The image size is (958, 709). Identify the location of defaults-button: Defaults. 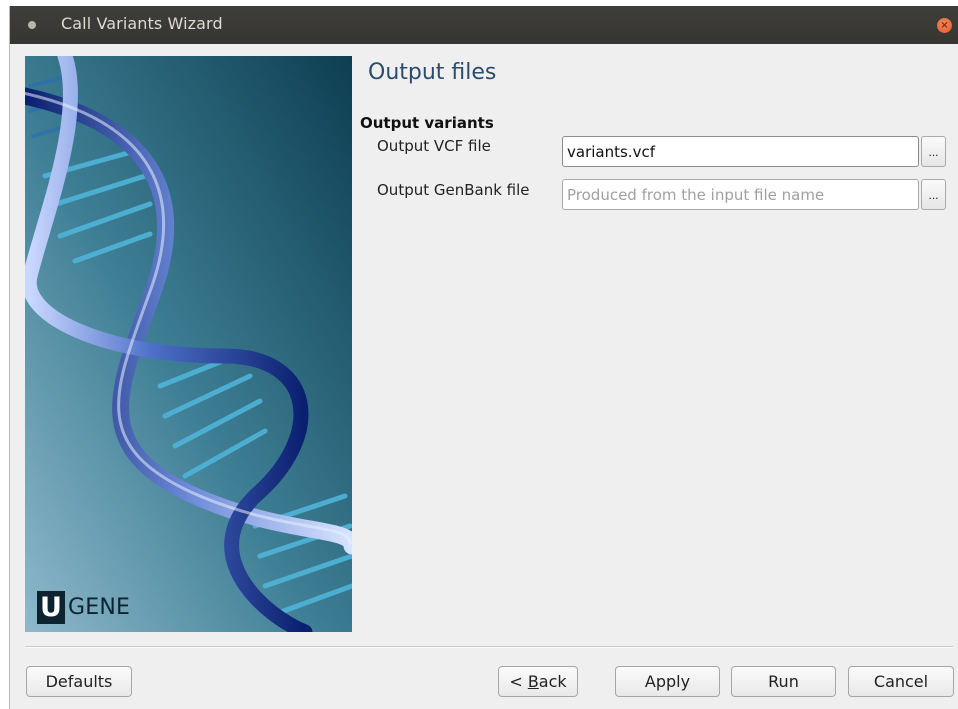
(79, 681).